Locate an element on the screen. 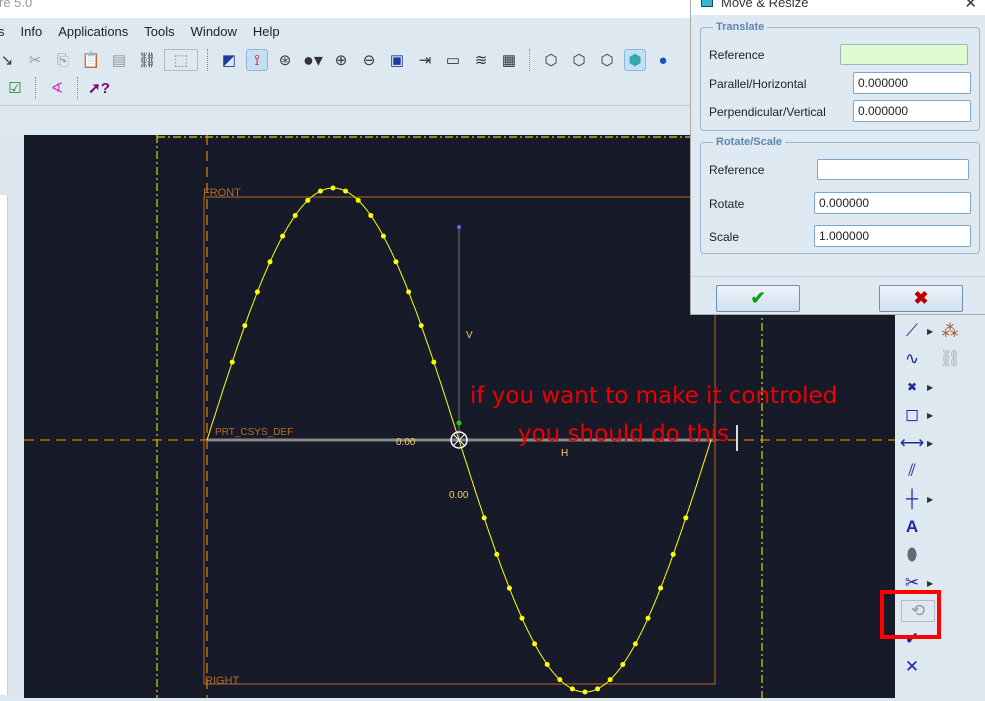  scale-label: Scale is located at coordinates (724, 237).